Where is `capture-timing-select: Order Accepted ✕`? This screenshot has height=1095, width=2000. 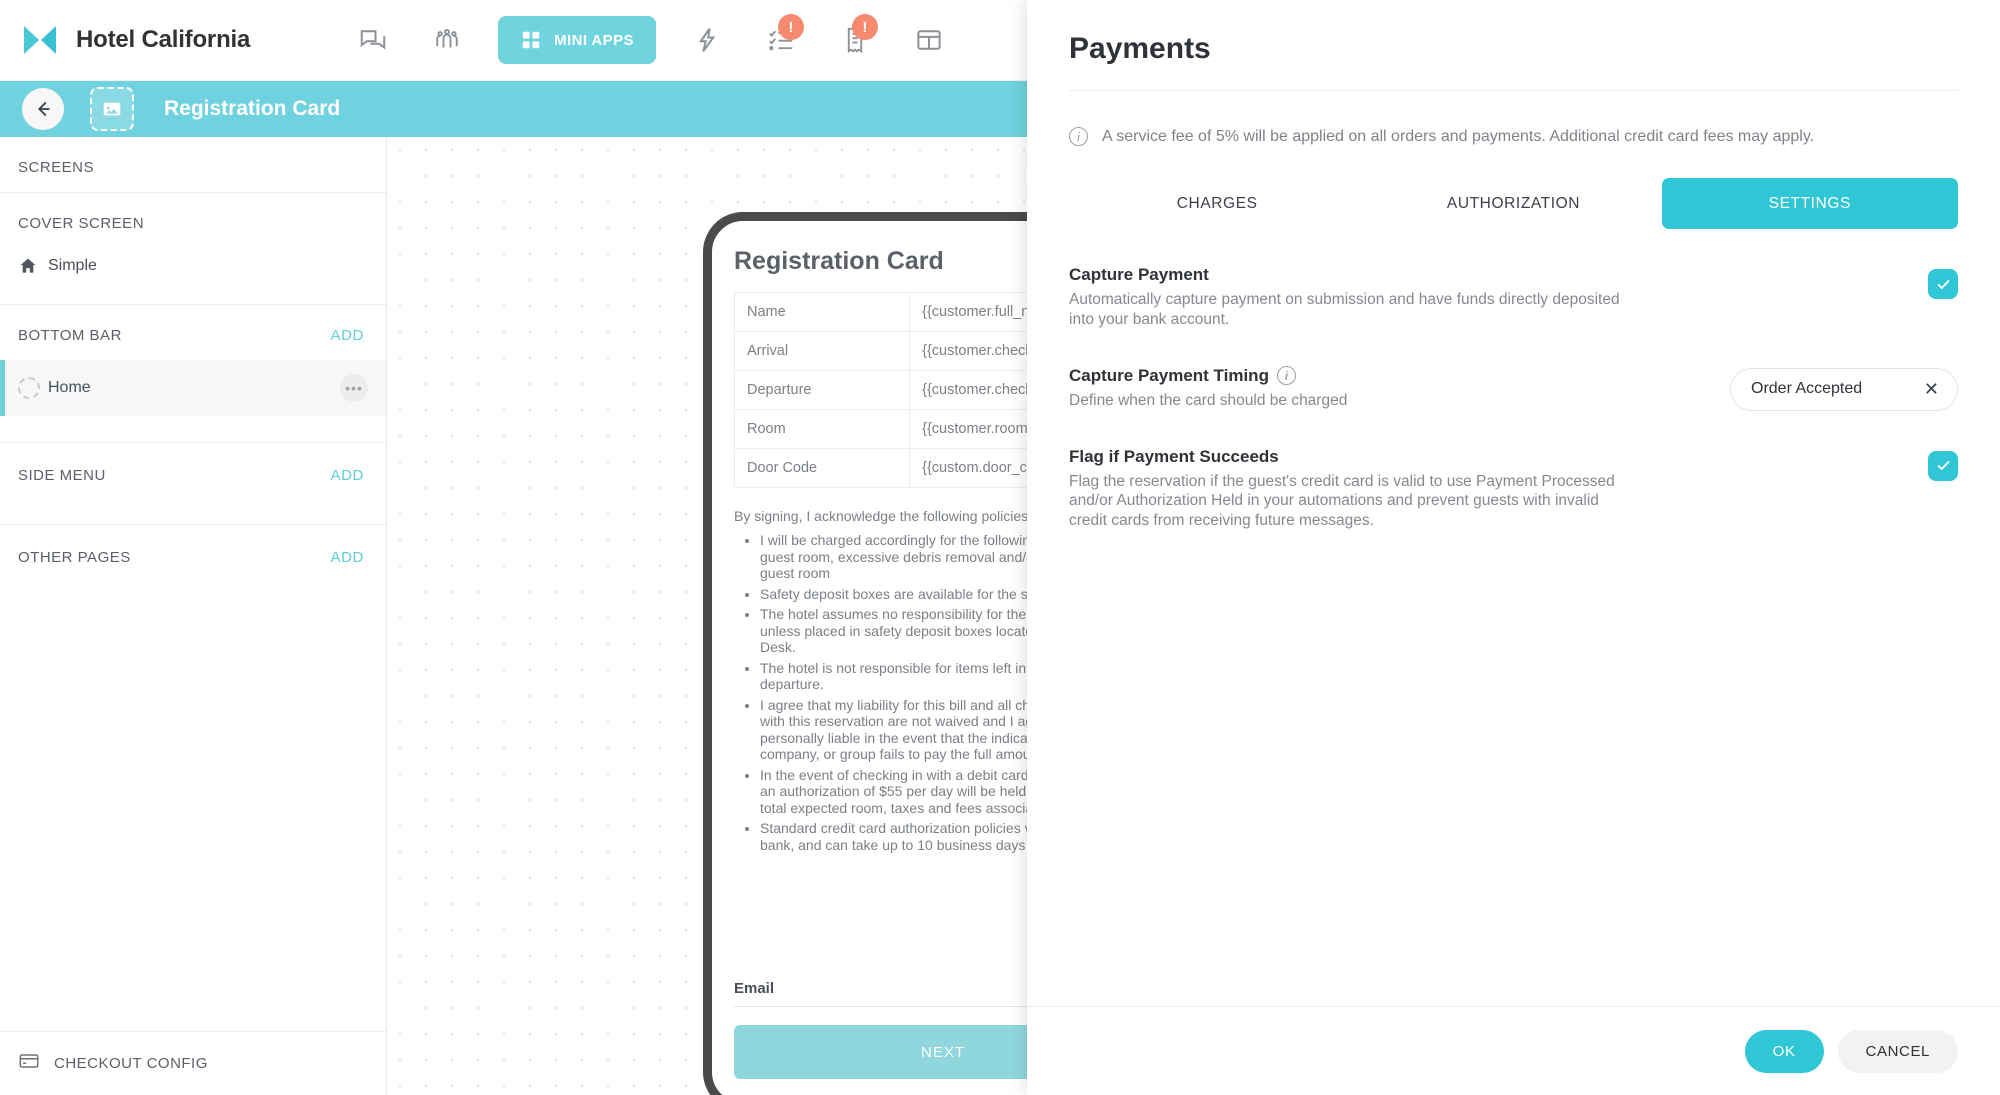 capture-timing-select: Order Accepted ✕ is located at coordinates (1844, 389).